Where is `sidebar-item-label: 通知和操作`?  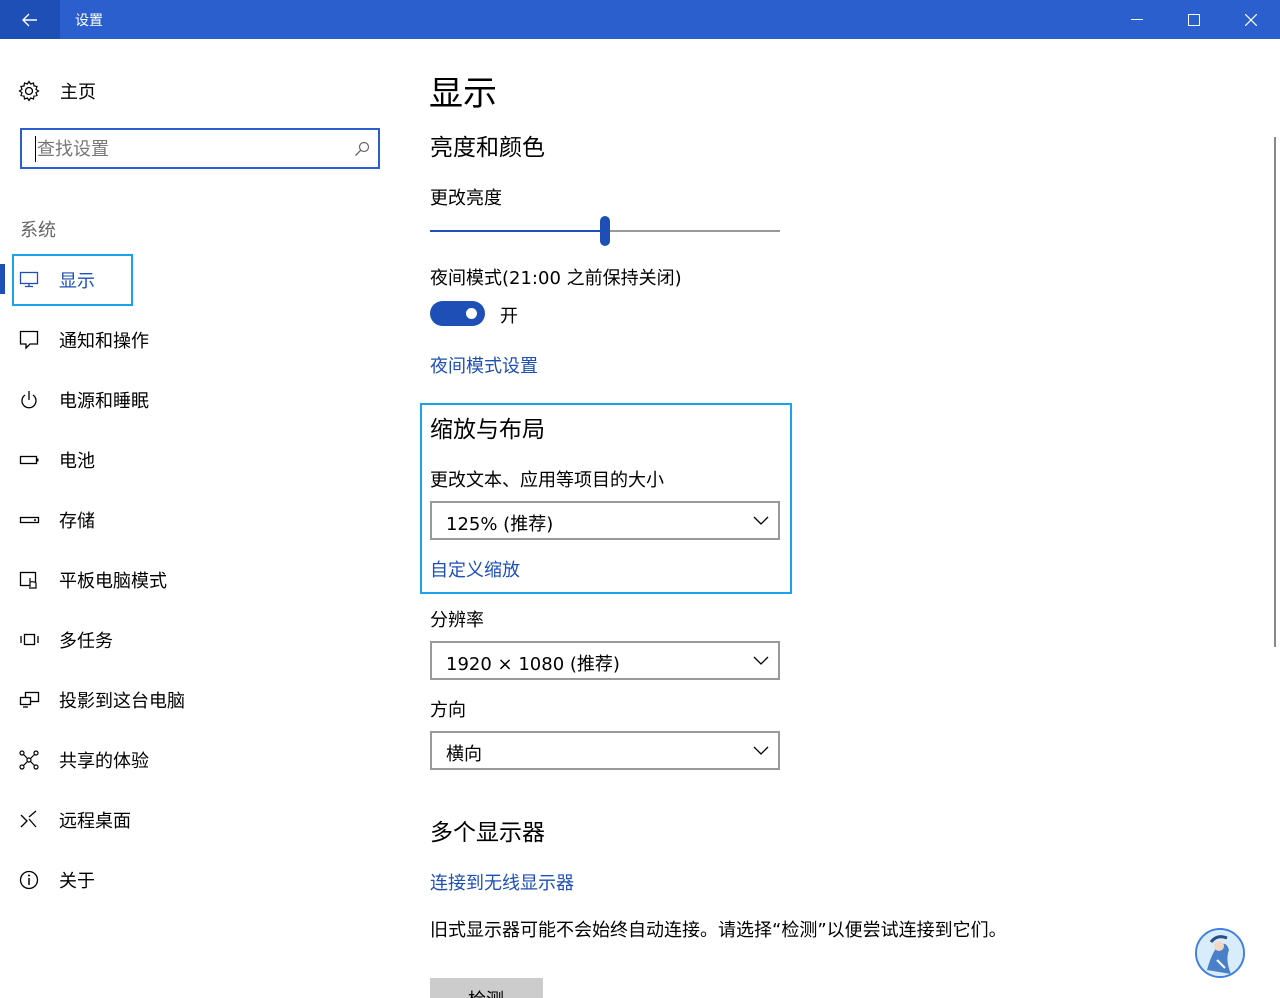 sidebar-item-label: 通知和操作 is located at coordinates (104, 341).